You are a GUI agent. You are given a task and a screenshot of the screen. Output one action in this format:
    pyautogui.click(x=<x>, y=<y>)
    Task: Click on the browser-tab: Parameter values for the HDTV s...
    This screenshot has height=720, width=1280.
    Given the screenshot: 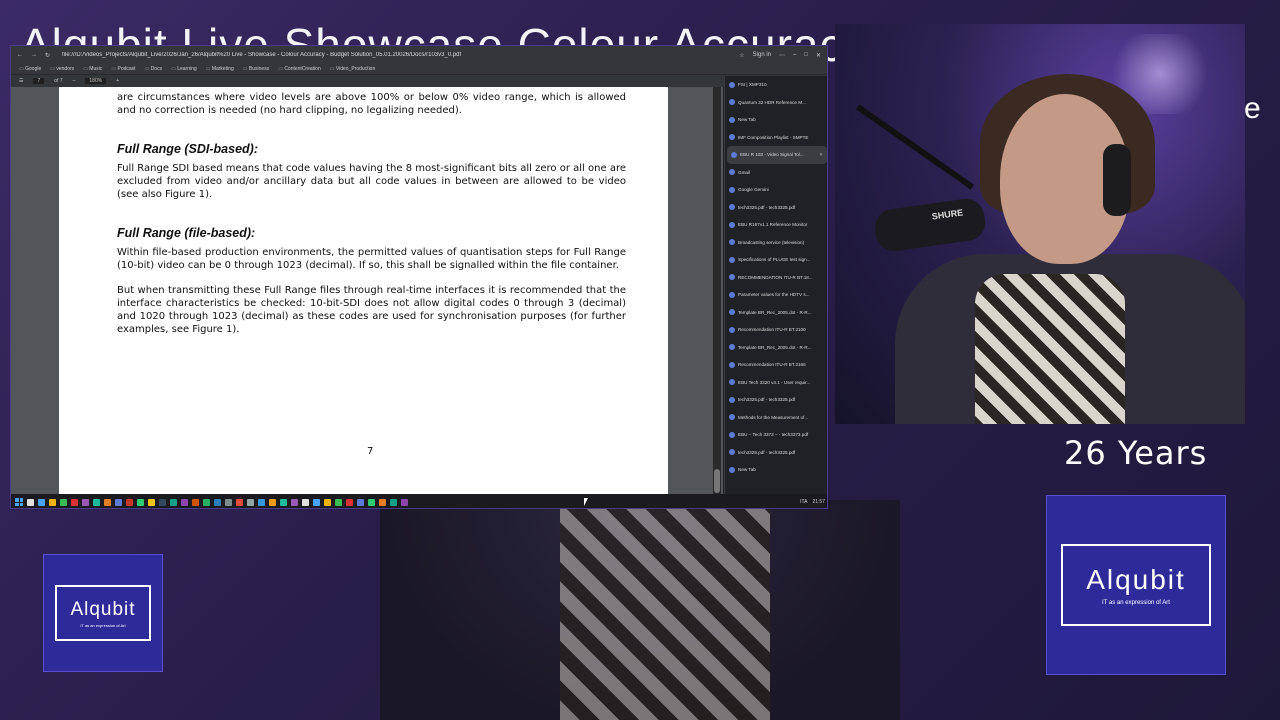 What is the action you would take?
    pyautogui.click(x=776, y=295)
    